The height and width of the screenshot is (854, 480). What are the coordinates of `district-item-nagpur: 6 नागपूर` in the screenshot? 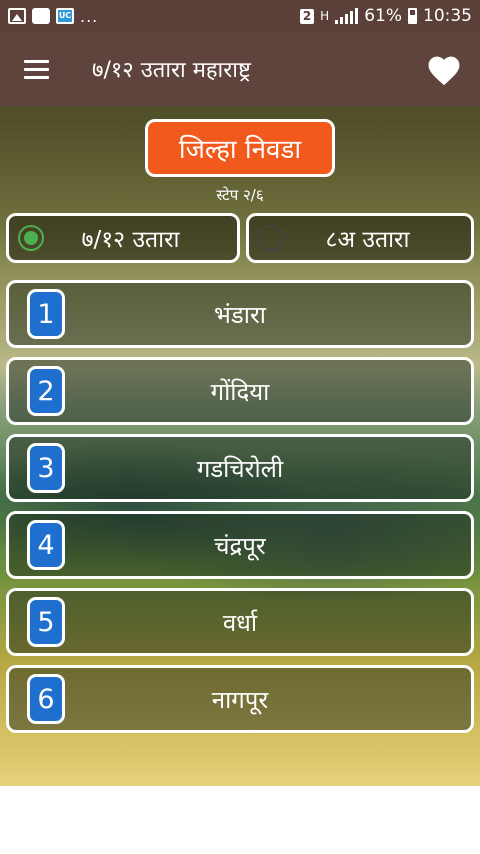 It's located at (240, 699).